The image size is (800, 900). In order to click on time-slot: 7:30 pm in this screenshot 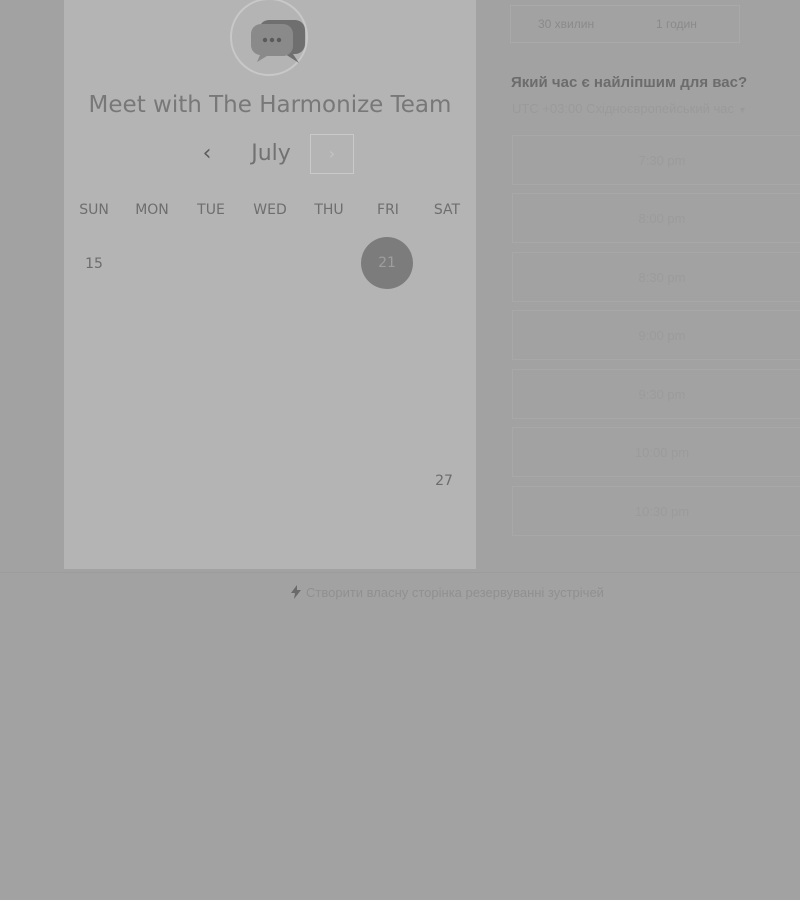, I will do `click(656, 160)`.